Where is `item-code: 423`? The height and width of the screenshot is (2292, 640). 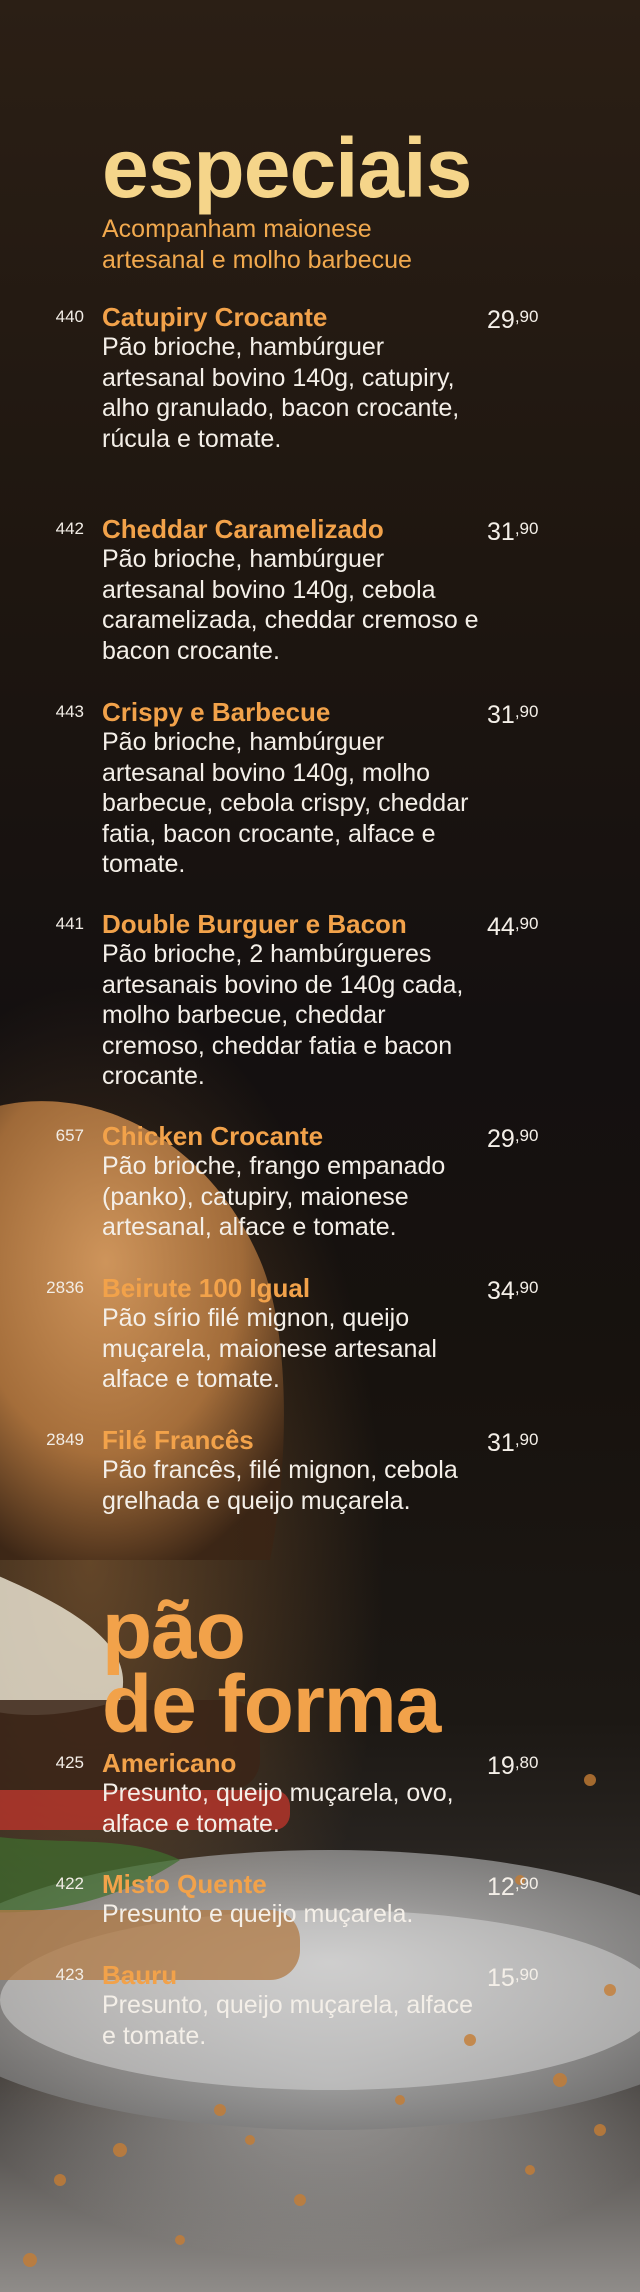 item-code: 423 is located at coordinates (69, 1974).